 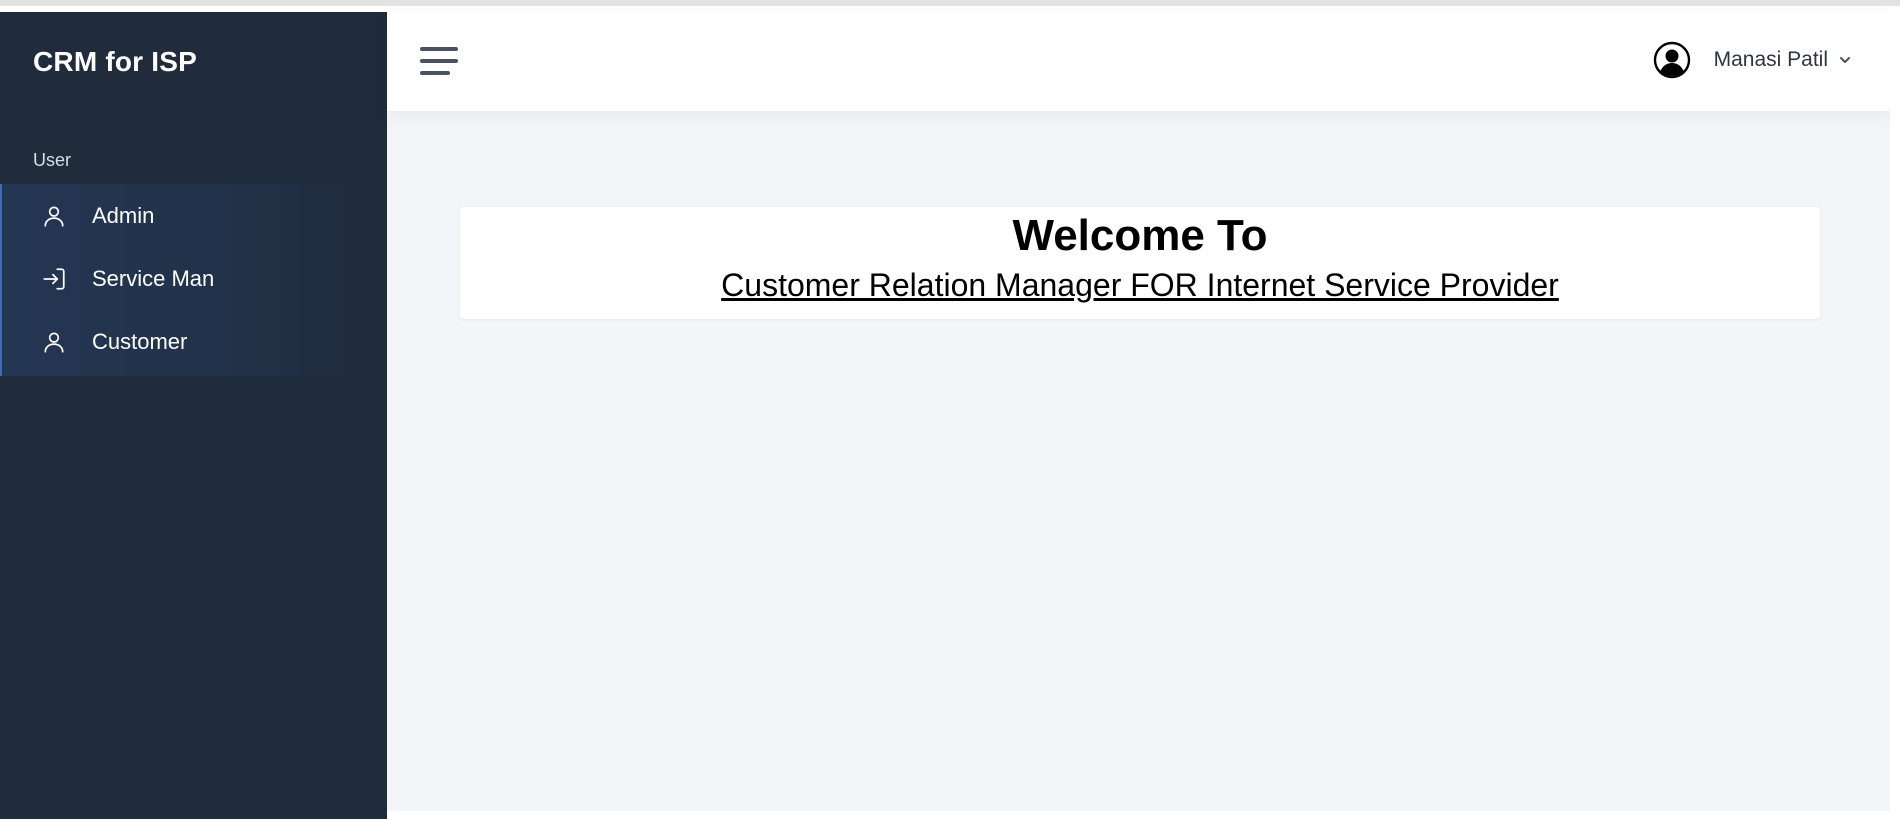 What do you see at coordinates (1140, 235) in the screenshot?
I see `welcome-title: Welcome To` at bounding box center [1140, 235].